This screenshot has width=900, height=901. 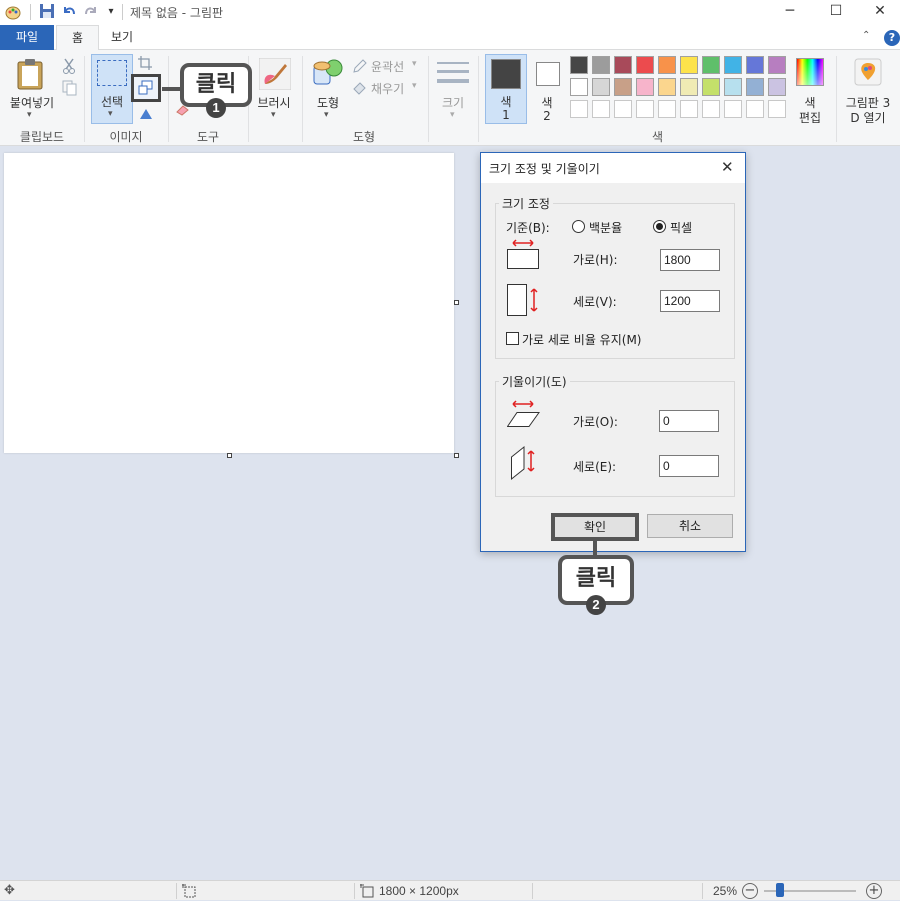 I want to click on size-button: 크기 ▾, so click(x=454, y=89).